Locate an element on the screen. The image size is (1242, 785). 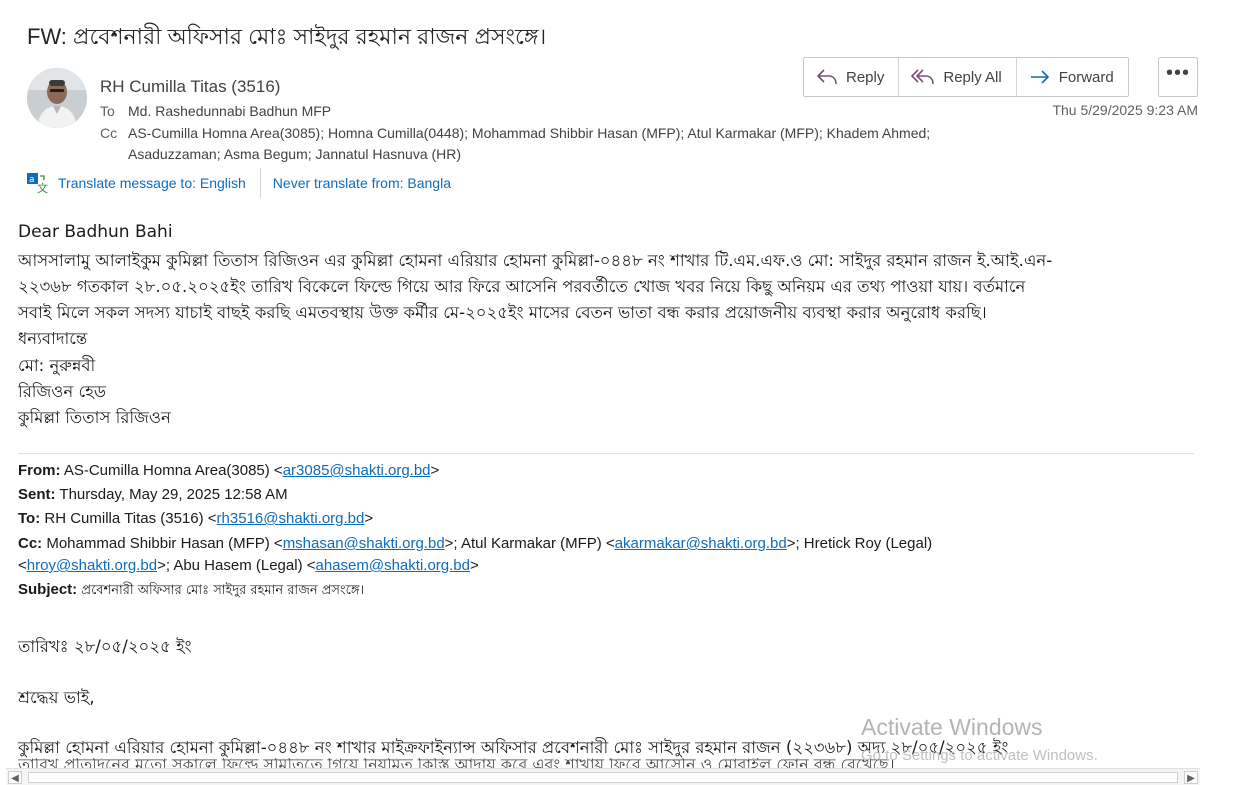
reply-icon is located at coordinates (826, 77).